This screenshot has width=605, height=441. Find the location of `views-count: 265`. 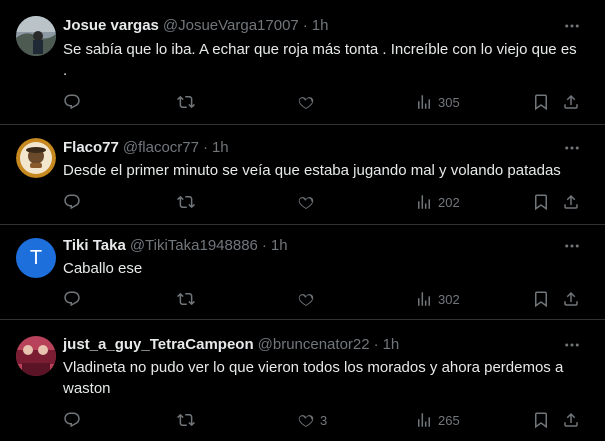

views-count: 265 is located at coordinates (449, 420).